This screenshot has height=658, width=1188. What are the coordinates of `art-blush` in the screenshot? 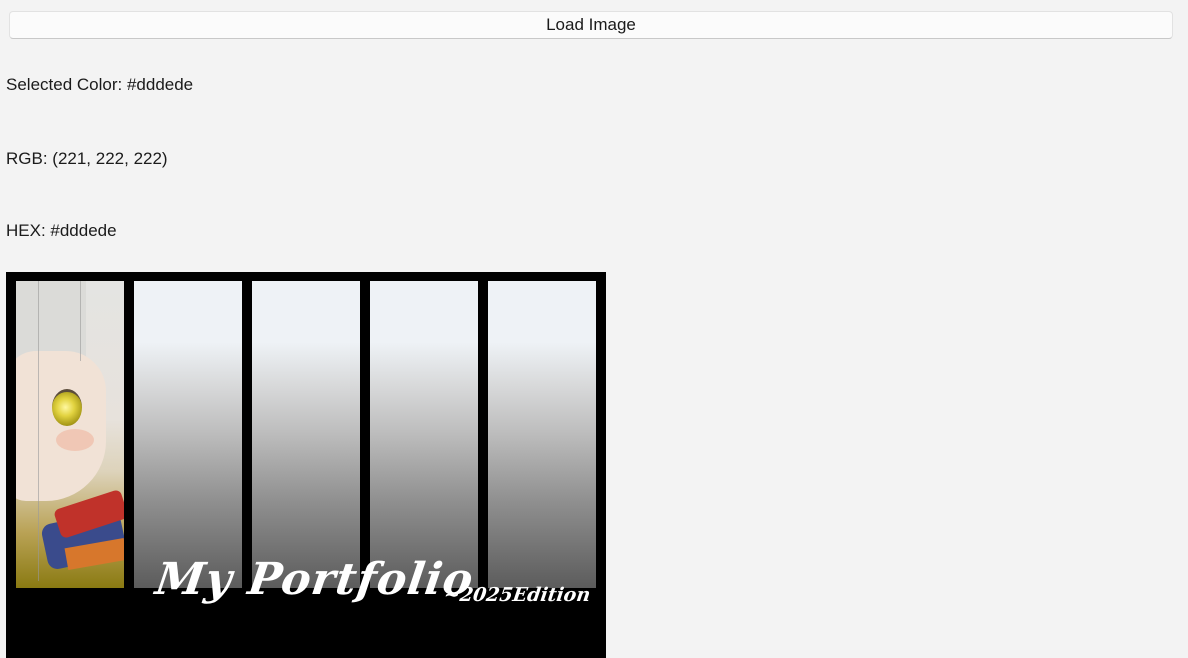 It's located at (75, 440).